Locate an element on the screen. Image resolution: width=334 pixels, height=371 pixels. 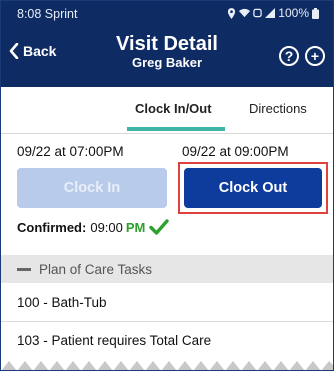
clock-out-button: Clock Out is located at coordinates (253, 188).